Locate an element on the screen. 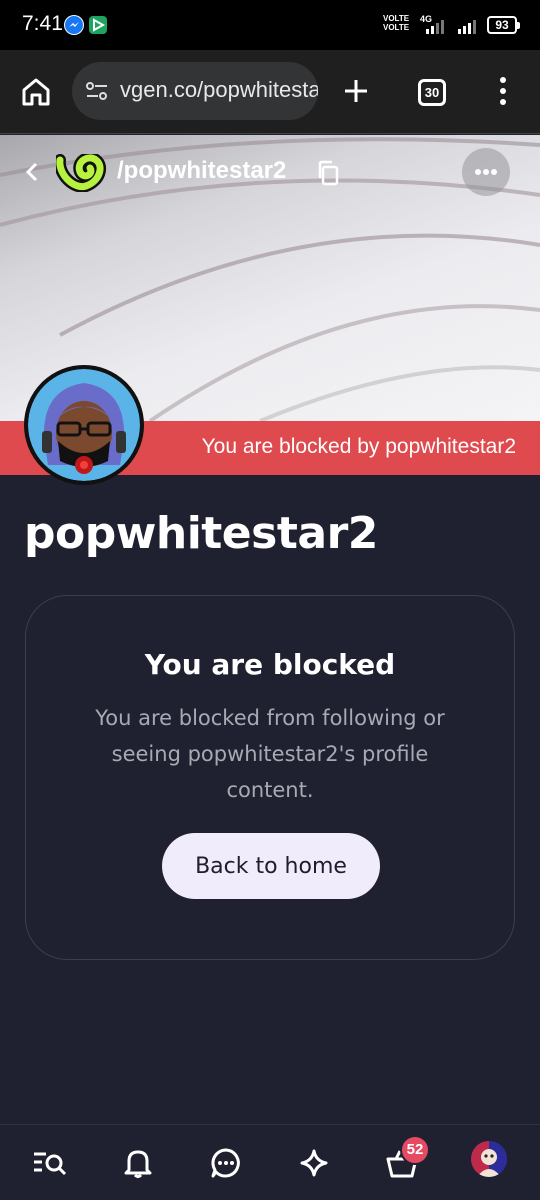 This screenshot has width=540, height=1200. browser-toolbar: vgen.co/popwhitestar2 is located at coordinates (270, 92).